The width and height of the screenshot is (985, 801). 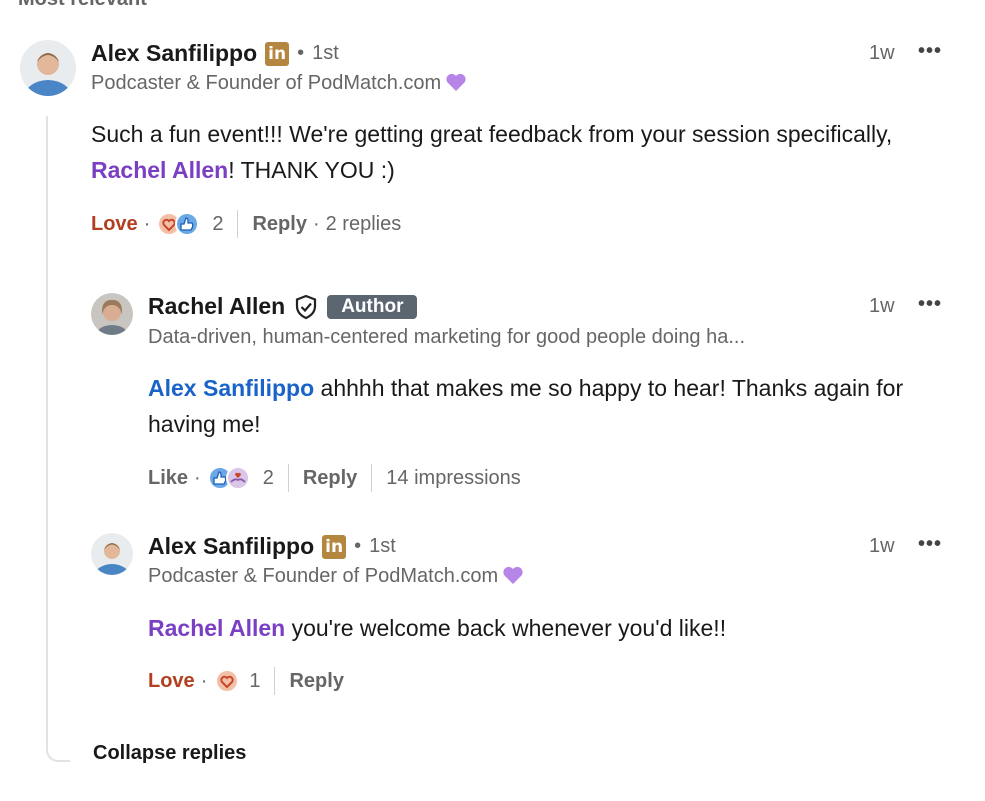 I want to click on sort-label: Most relevant, so click(x=82, y=5).